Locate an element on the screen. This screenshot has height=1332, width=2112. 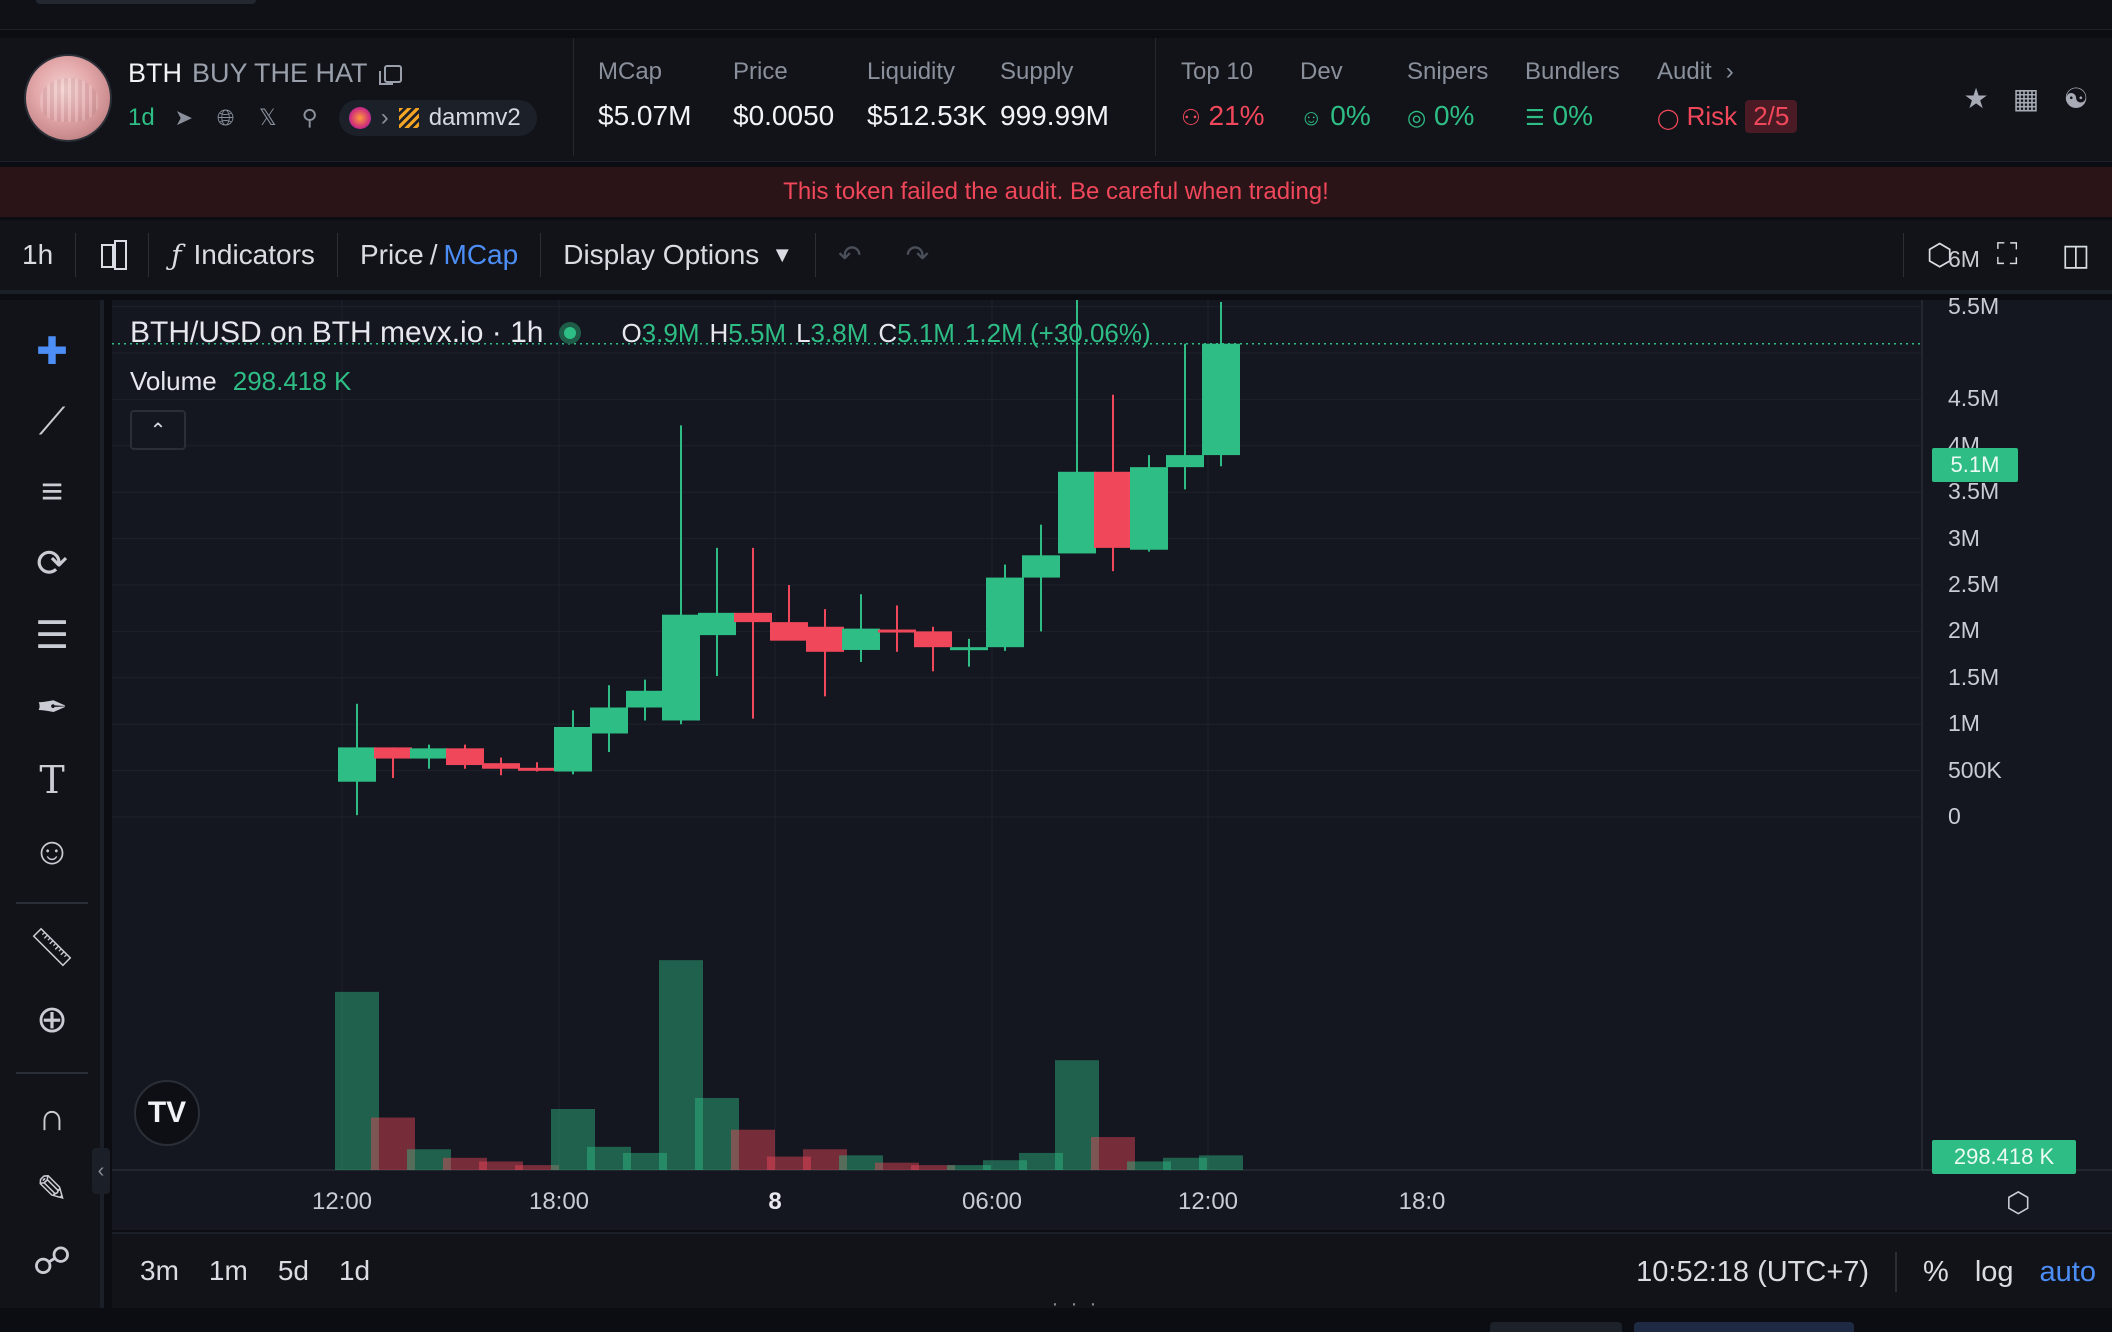
stat-bundlers: Bundlers ☰ 0% is located at coordinates (1572, 95).